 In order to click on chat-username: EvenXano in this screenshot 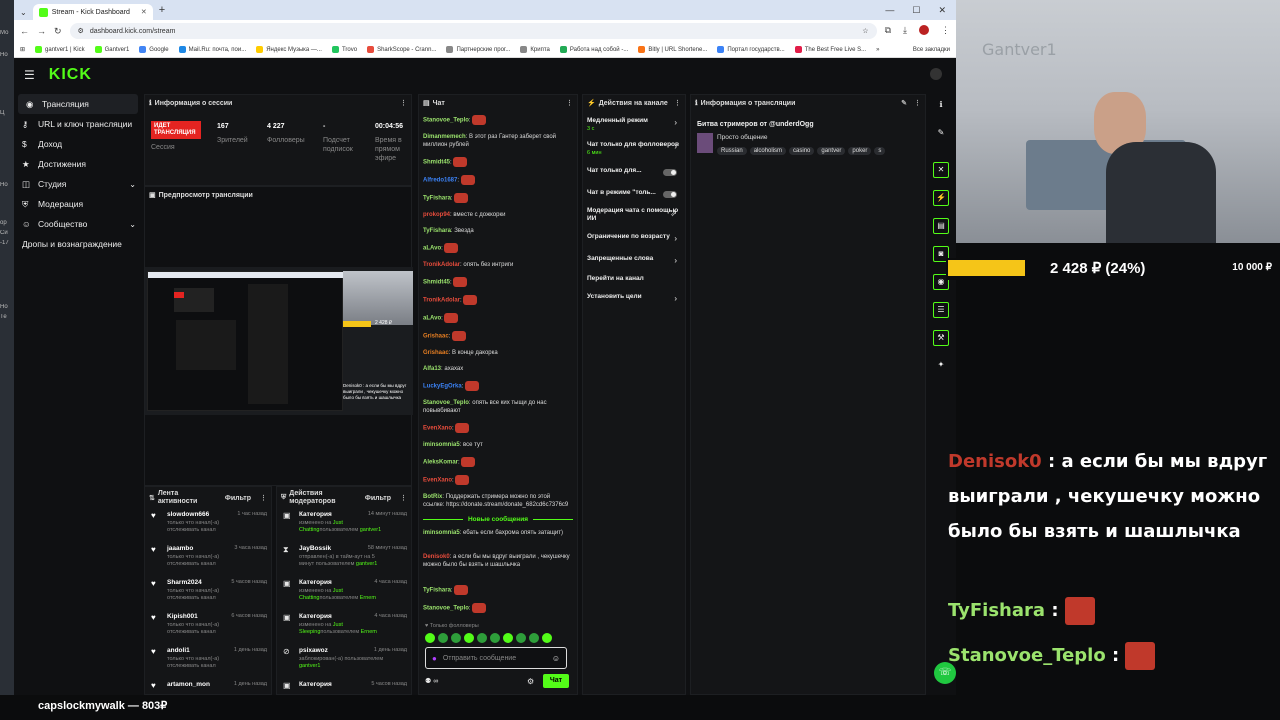, I will do `click(437, 481)`.